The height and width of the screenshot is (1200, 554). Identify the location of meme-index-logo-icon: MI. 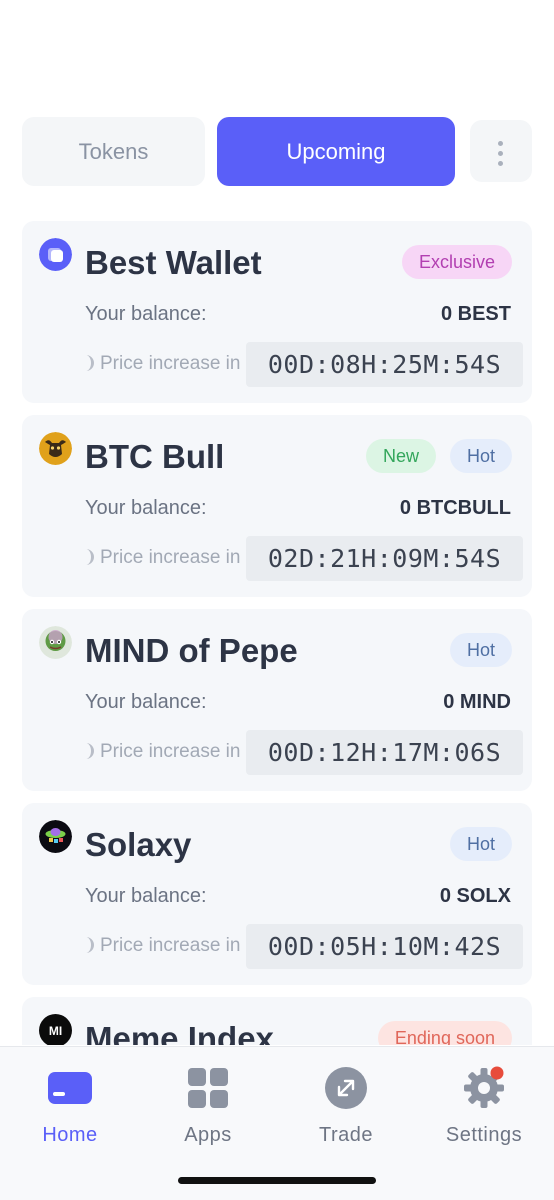
(55, 1029).